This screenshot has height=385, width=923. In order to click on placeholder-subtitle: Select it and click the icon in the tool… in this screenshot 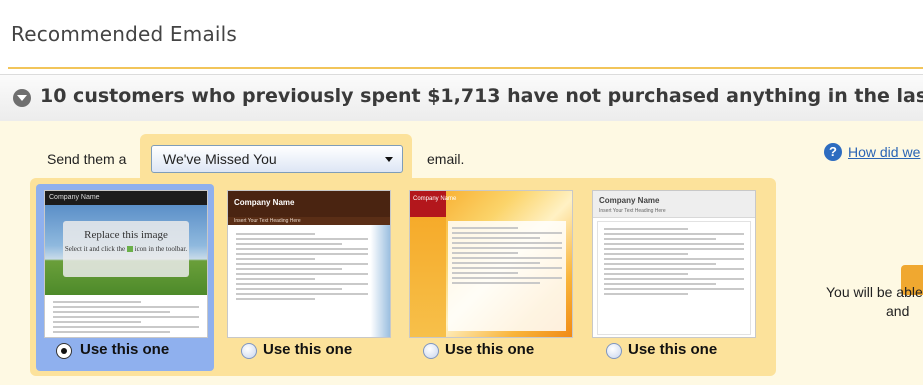, I will do `click(126, 249)`.